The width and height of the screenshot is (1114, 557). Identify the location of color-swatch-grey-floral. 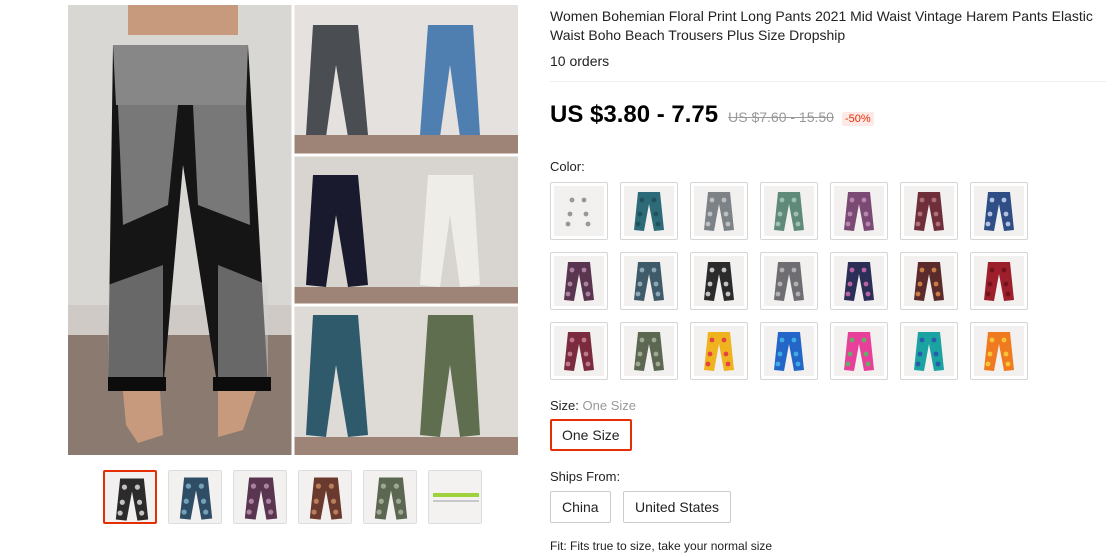
(789, 281).